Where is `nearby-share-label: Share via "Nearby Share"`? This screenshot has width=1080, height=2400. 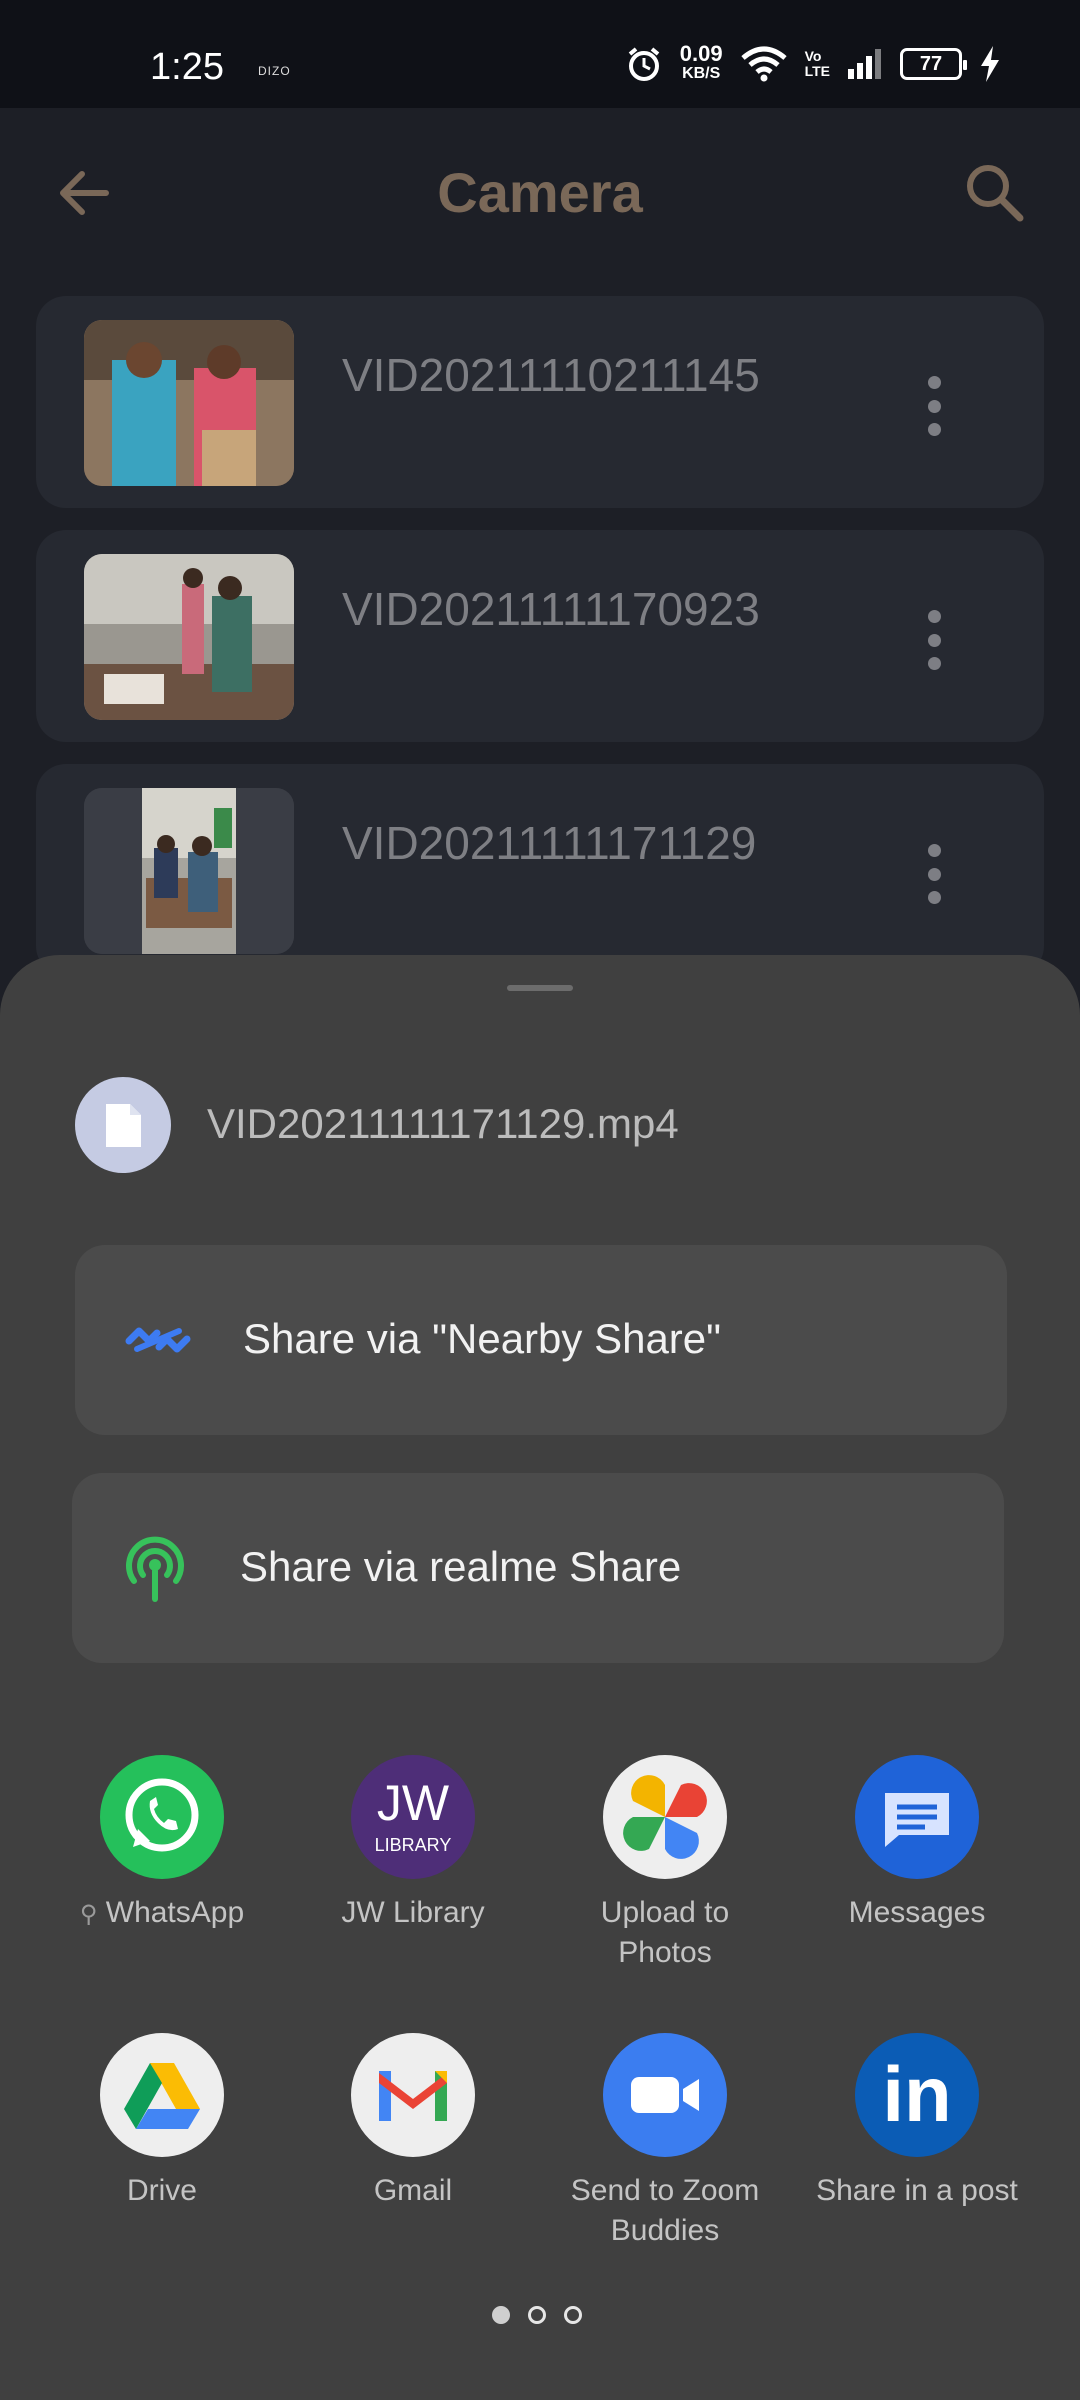 nearby-share-label: Share via "Nearby Share" is located at coordinates (482, 1338).